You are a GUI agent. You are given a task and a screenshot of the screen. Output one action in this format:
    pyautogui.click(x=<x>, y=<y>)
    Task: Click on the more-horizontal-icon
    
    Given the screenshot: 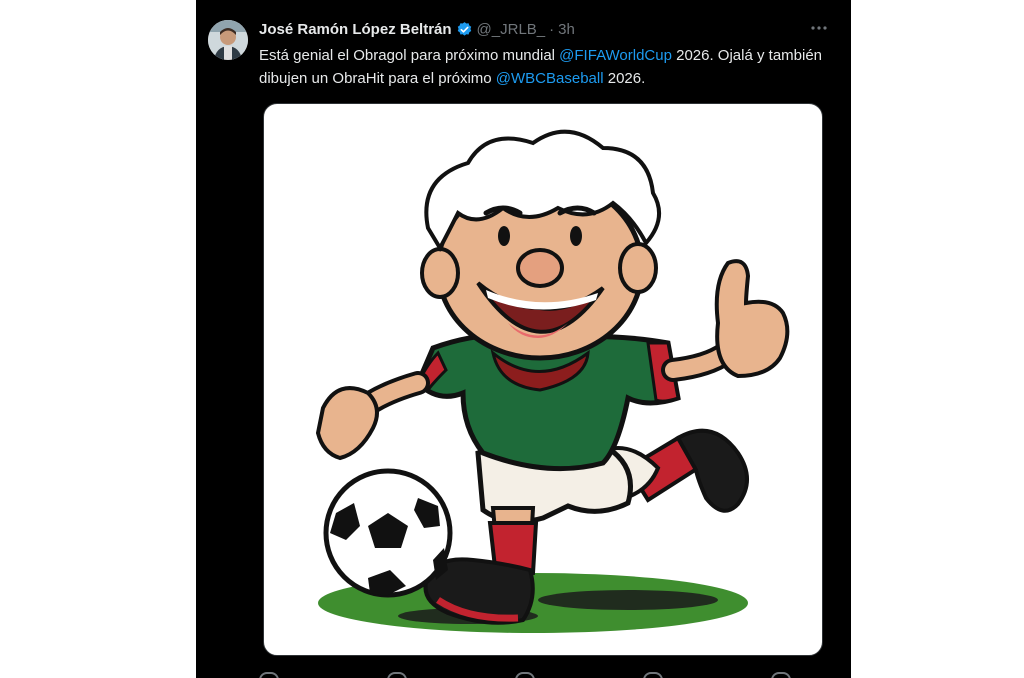 What is the action you would take?
    pyautogui.click(x=819, y=30)
    